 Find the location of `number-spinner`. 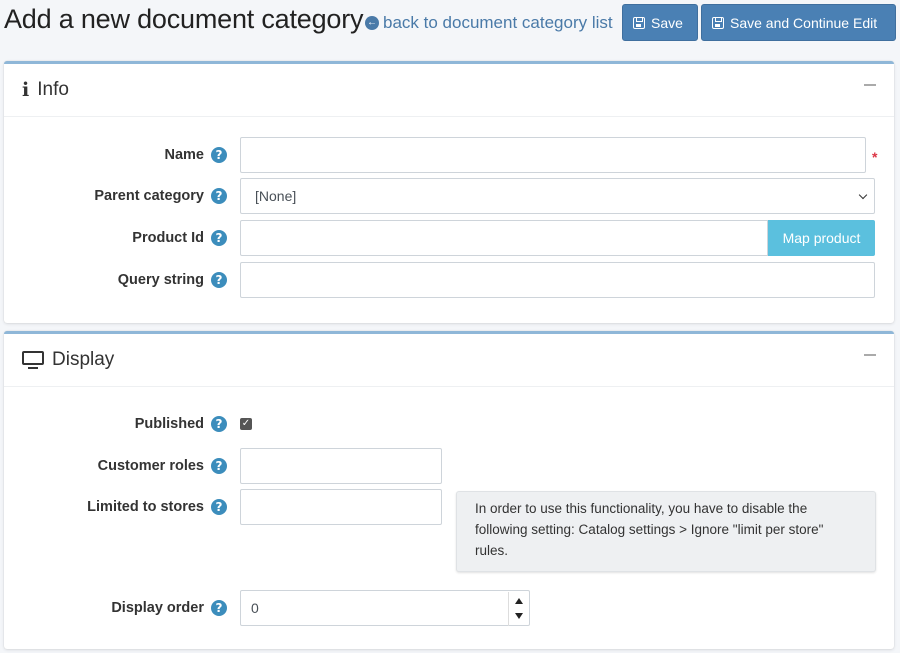

number-spinner is located at coordinates (518, 609).